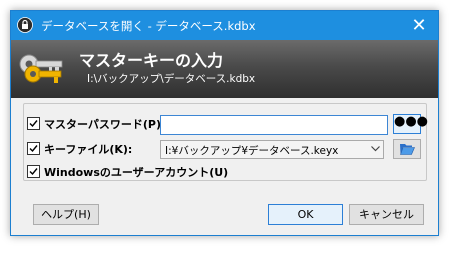 Image resolution: width=450 pixels, height=254 pixels. I want to click on browse-key-file-button, so click(407, 149).